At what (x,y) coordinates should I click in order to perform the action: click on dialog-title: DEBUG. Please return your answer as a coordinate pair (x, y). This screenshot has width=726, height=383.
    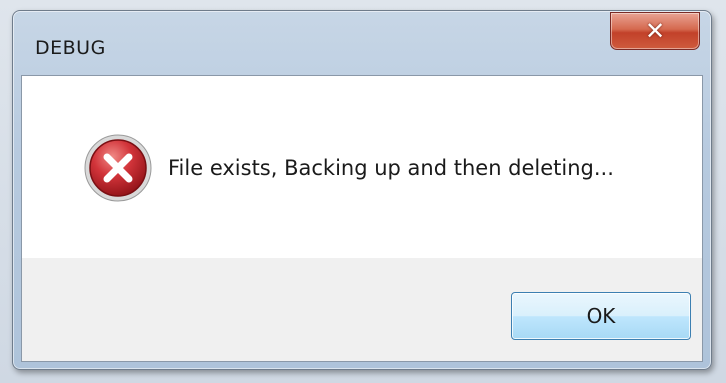
    Looking at the image, I should click on (70, 48).